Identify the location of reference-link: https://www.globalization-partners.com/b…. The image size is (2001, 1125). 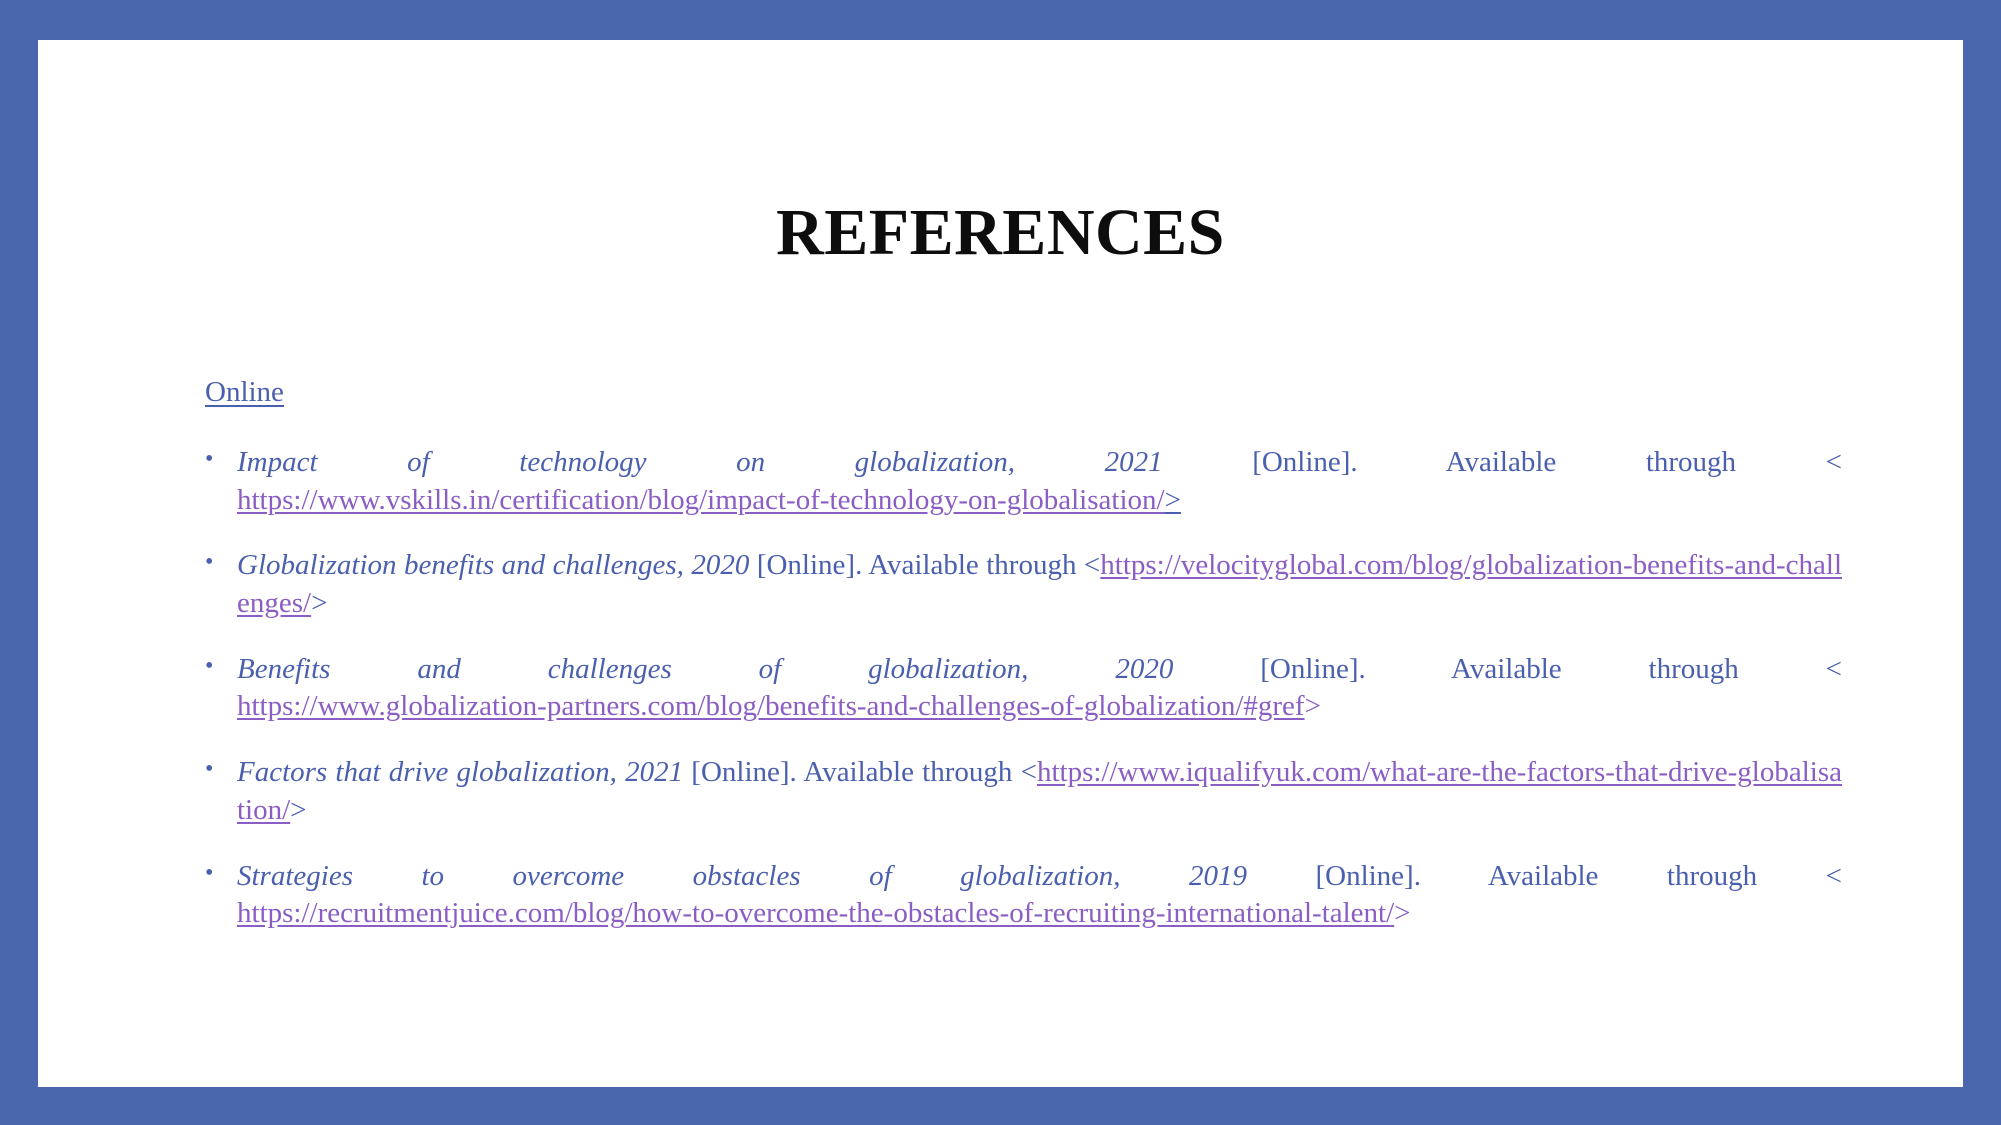
(771, 706).